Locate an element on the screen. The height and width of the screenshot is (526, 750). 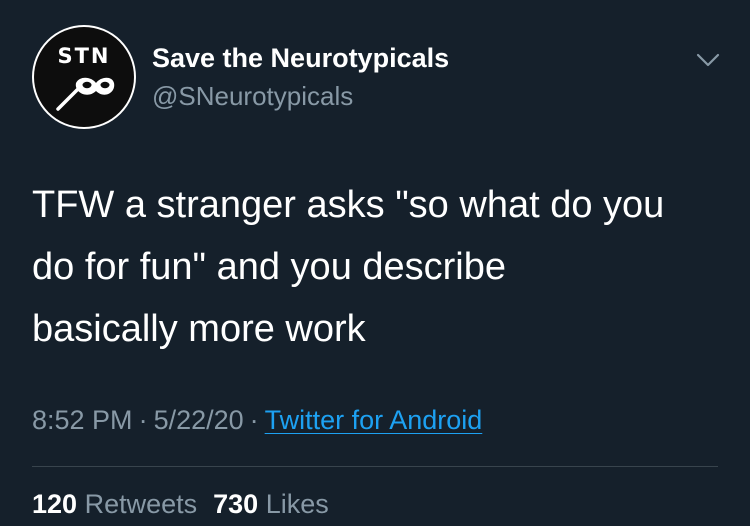
divider is located at coordinates (375, 466).